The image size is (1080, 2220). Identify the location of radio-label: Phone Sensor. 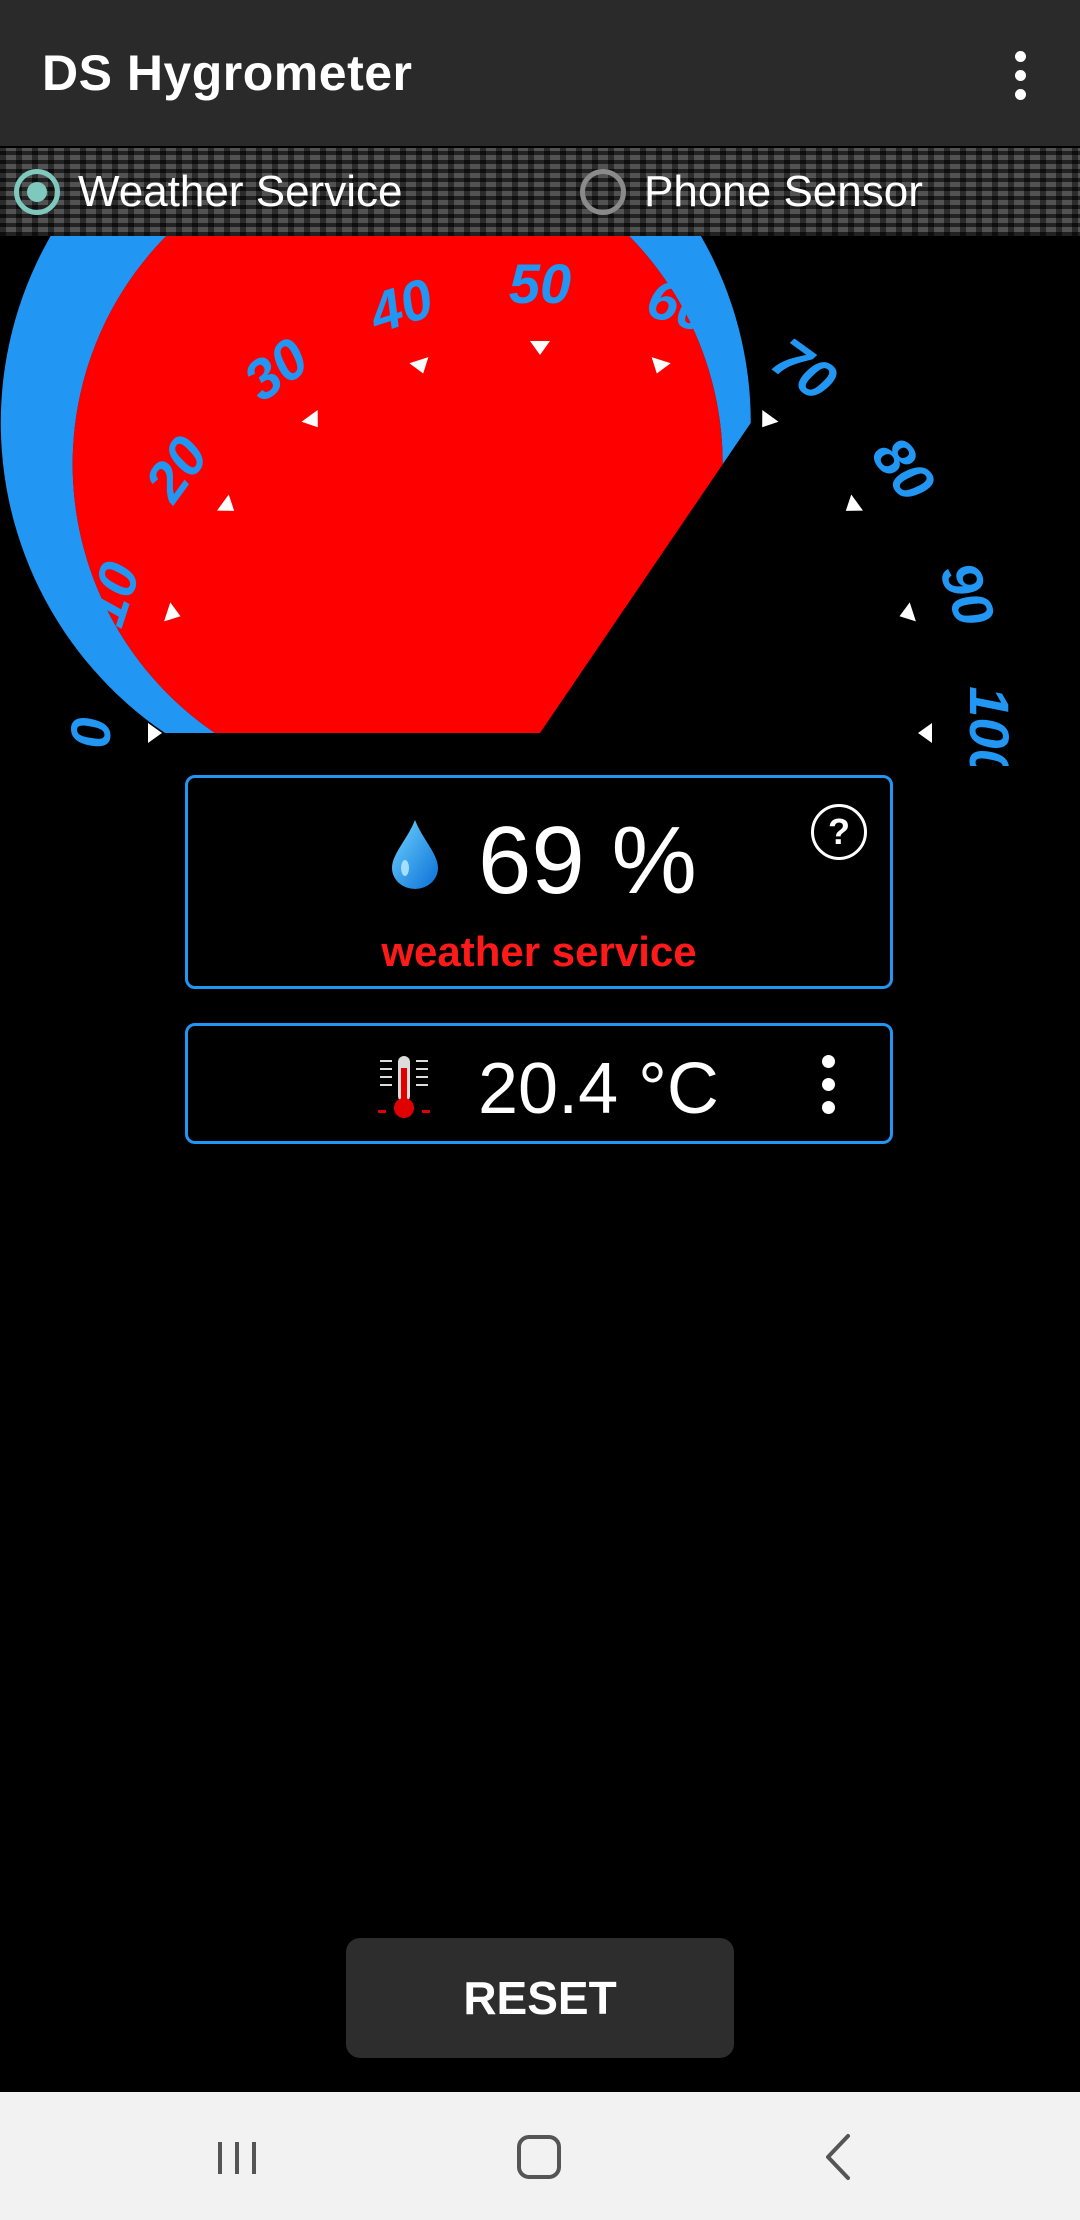
(783, 191).